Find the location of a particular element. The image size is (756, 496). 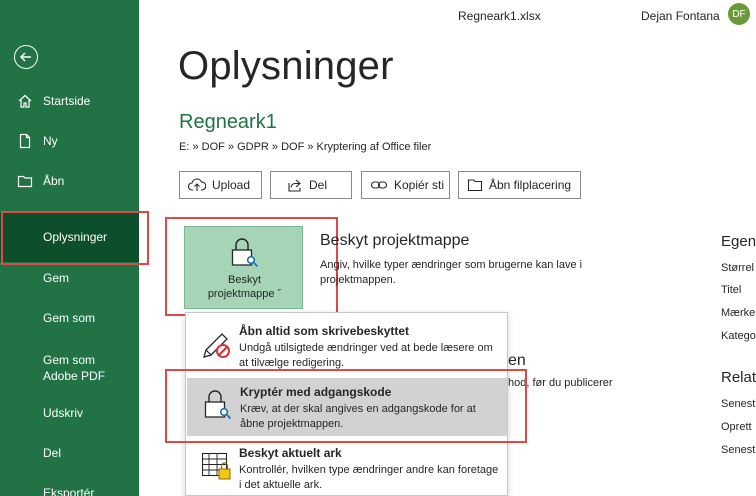

highlight-box-protect-button is located at coordinates (251, 266).